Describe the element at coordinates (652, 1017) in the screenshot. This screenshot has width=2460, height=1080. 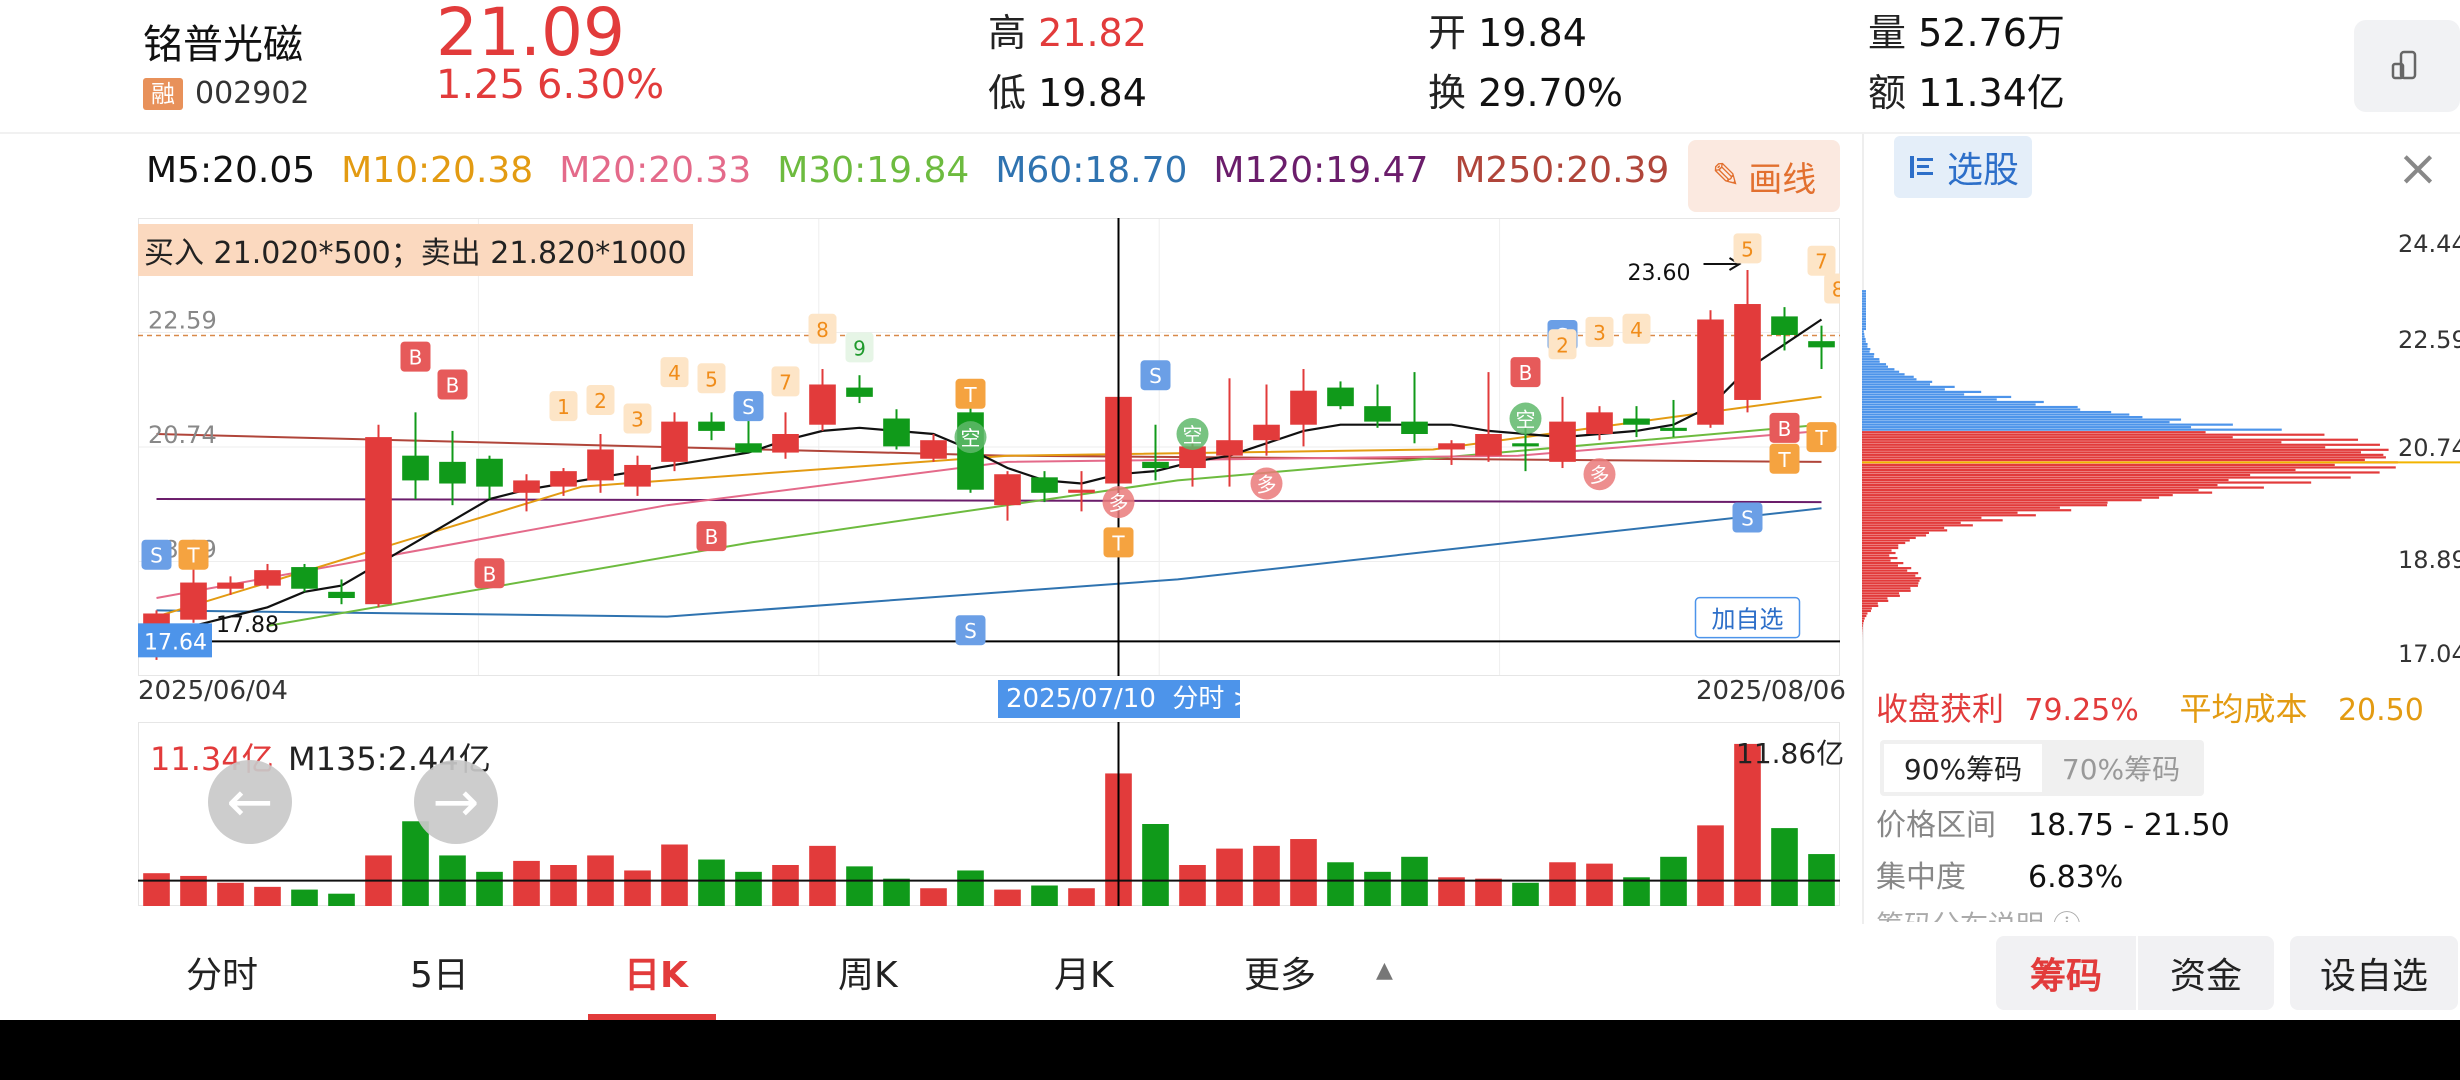
I see `active-tab-indicator` at that location.